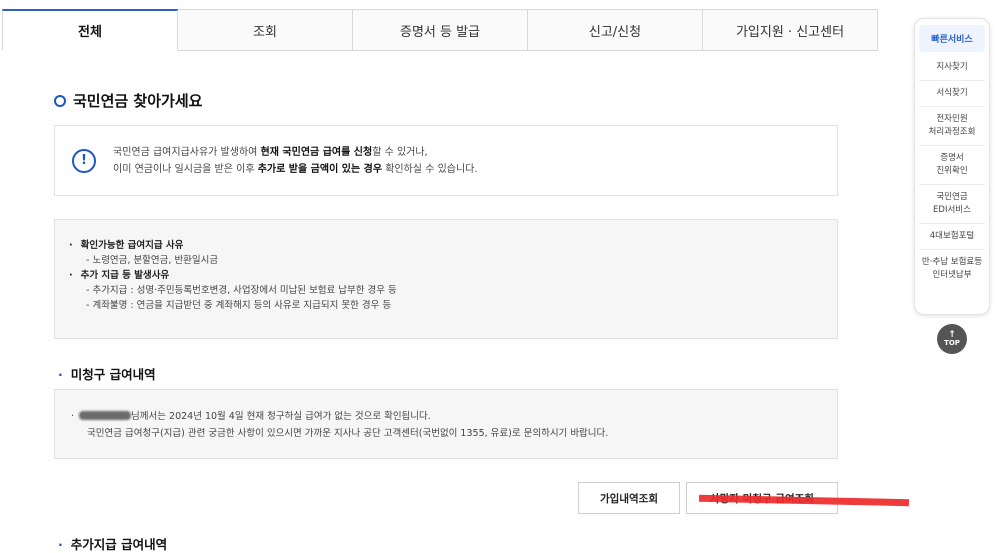 The height and width of the screenshot is (553, 1000). What do you see at coordinates (952, 343) in the screenshot?
I see `top-label: TOP` at bounding box center [952, 343].